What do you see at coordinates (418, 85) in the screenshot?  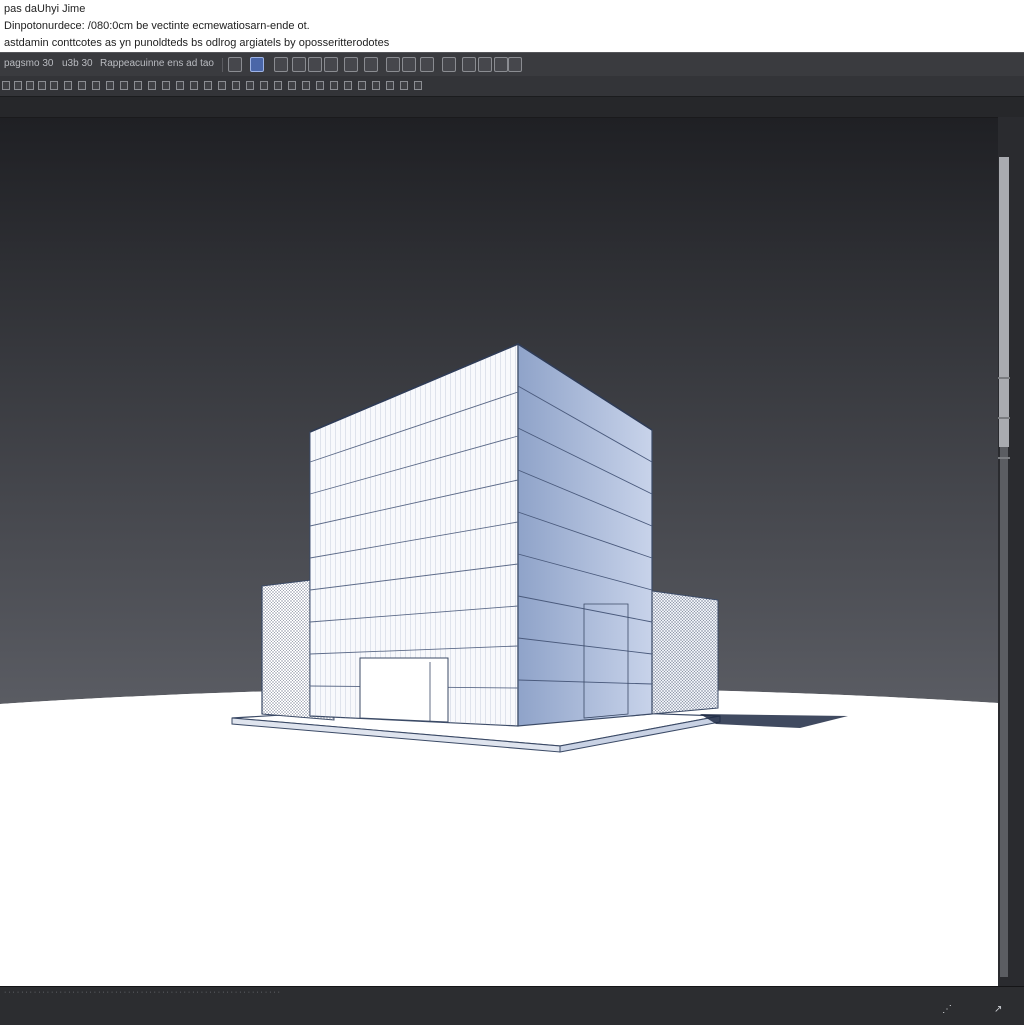 I see `left-view-icon` at bounding box center [418, 85].